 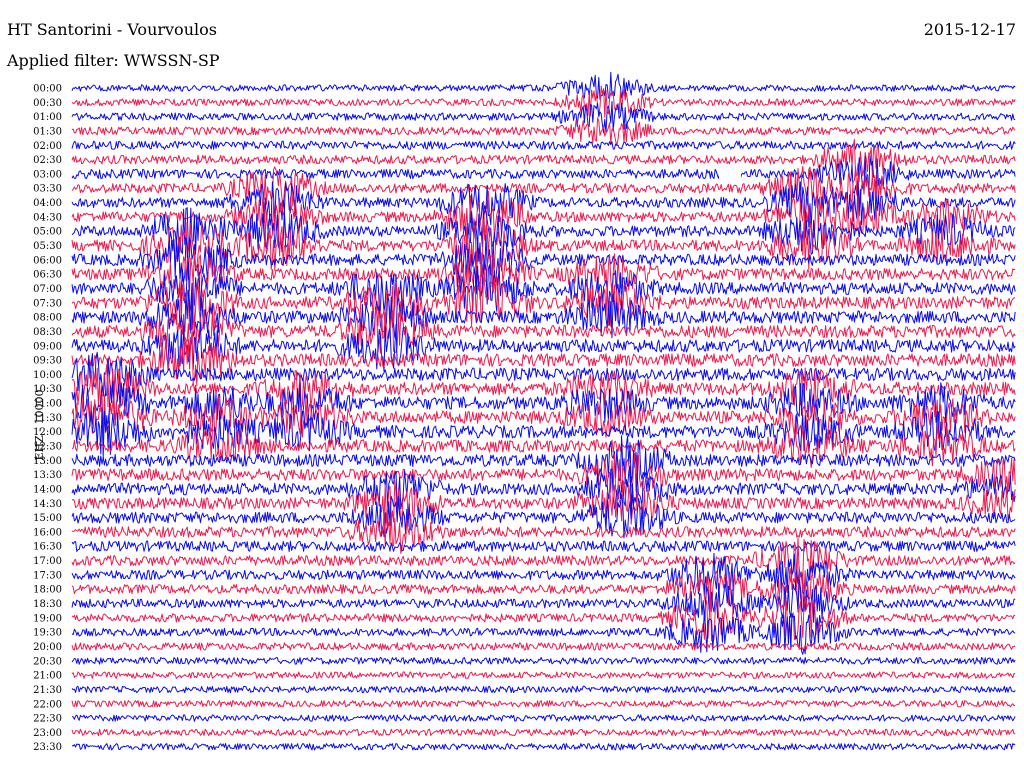 What do you see at coordinates (47, 590) in the screenshot?
I see `time-label-1800: 18:00` at bounding box center [47, 590].